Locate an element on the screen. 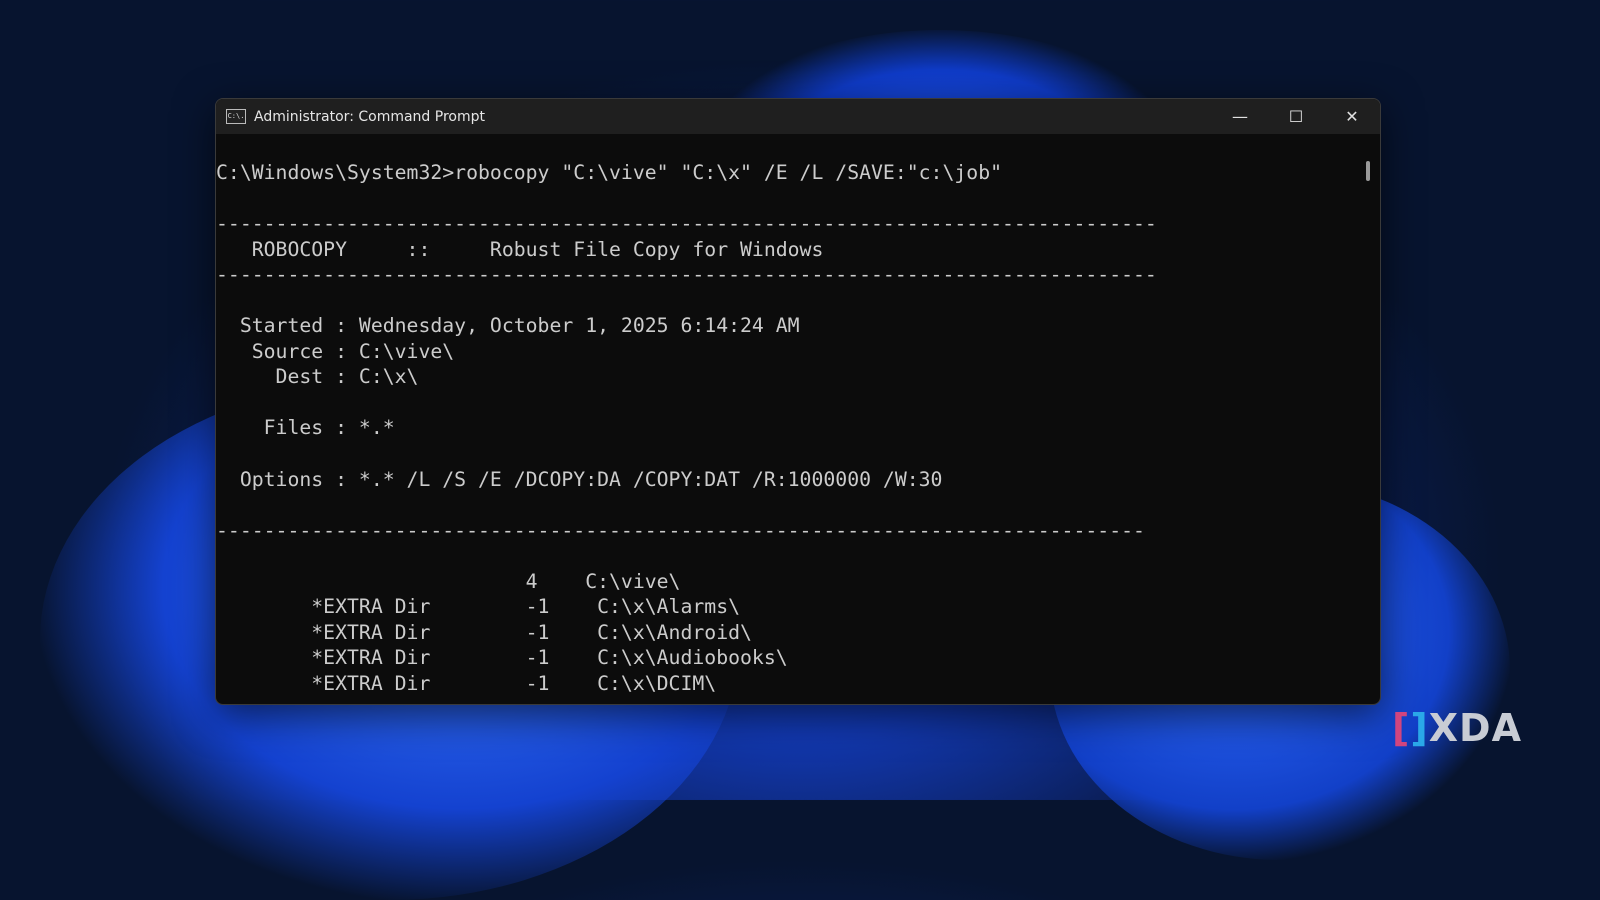 This screenshot has width=1600, height=900. terminal-line: 4 C:\vive\ is located at coordinates (448, 581).